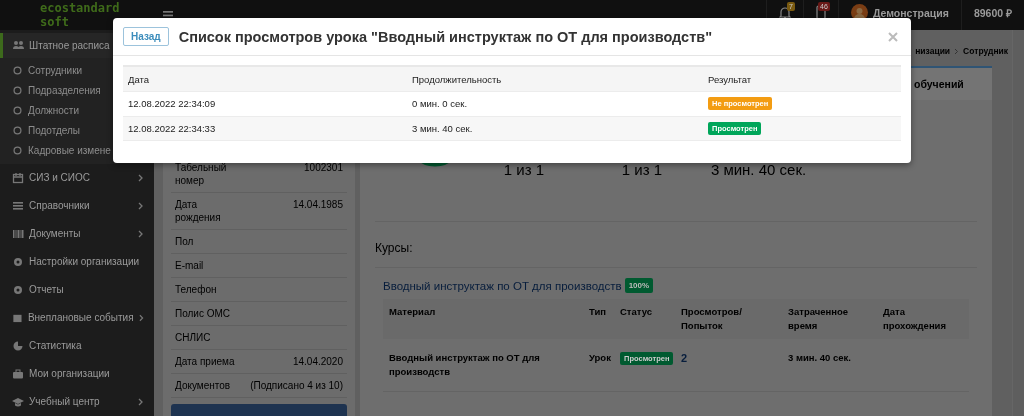  I want to click on column-header: Дата прохождения, so click(923, 319).